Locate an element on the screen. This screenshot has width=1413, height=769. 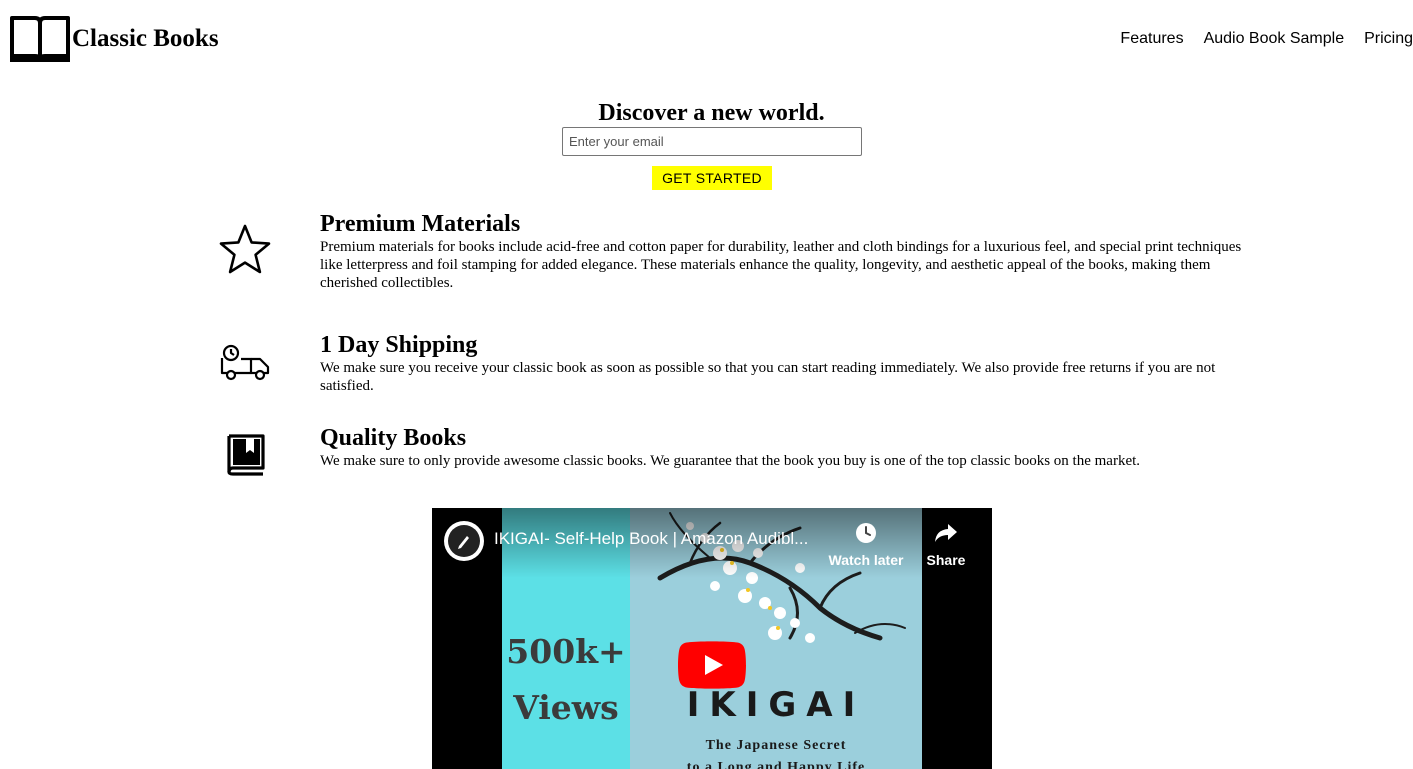
cover-title: IKIGAI is located at coordinates (776, 705).